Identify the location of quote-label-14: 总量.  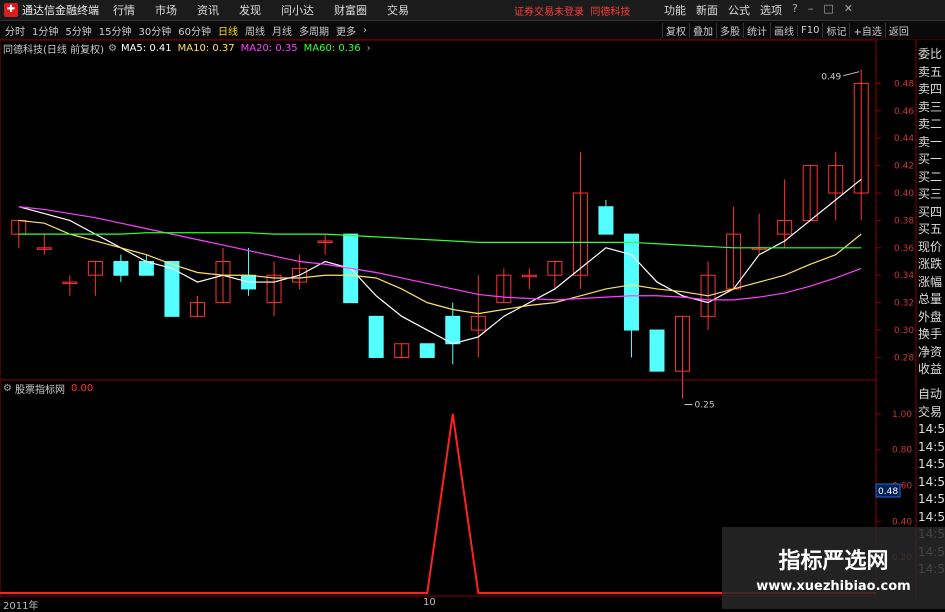
(930, 299).